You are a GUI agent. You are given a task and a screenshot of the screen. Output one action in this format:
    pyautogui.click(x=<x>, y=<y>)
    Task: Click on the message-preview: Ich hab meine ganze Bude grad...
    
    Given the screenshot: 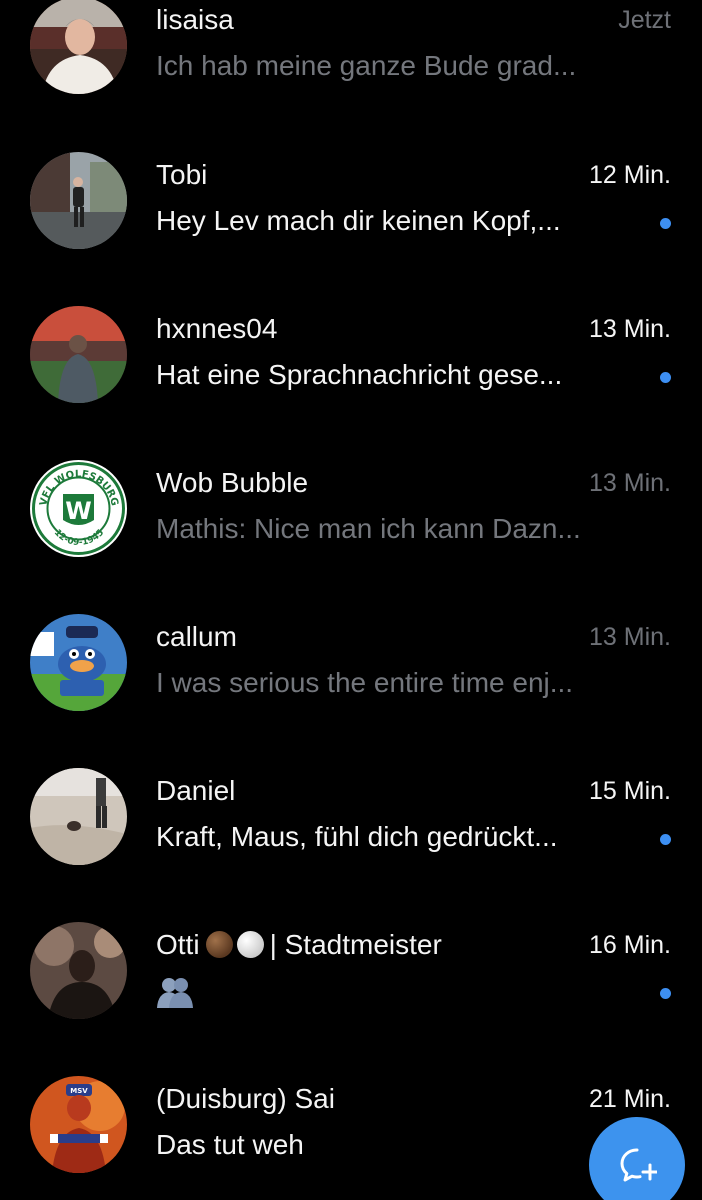 What is the action you would take?
    pyautogui.click(x=366, y=65)
    